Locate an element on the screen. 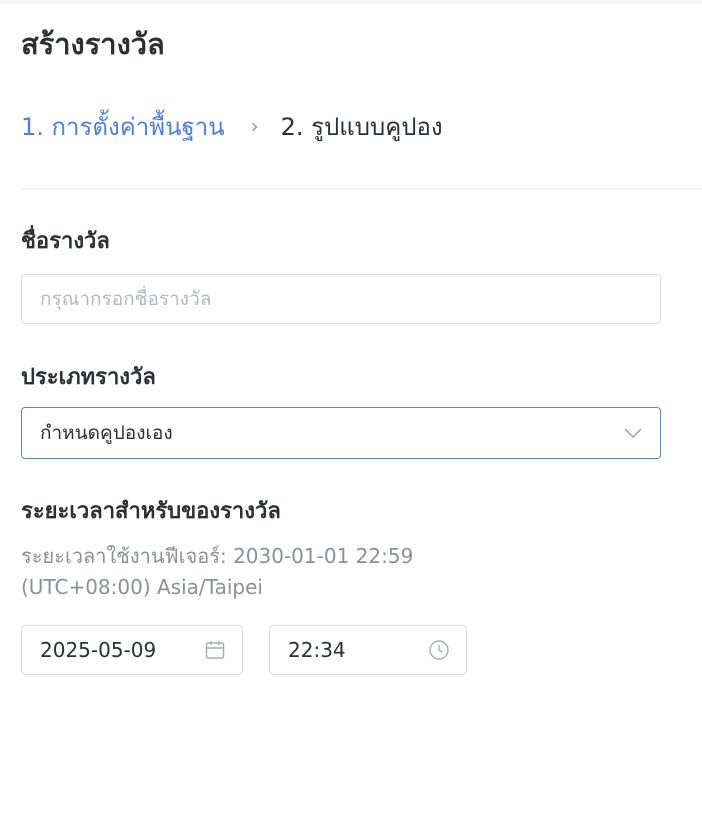 The width and height of the screenshot is (702, 820). page-title: สร้างรางวัล is located at coordinates (93, 44).